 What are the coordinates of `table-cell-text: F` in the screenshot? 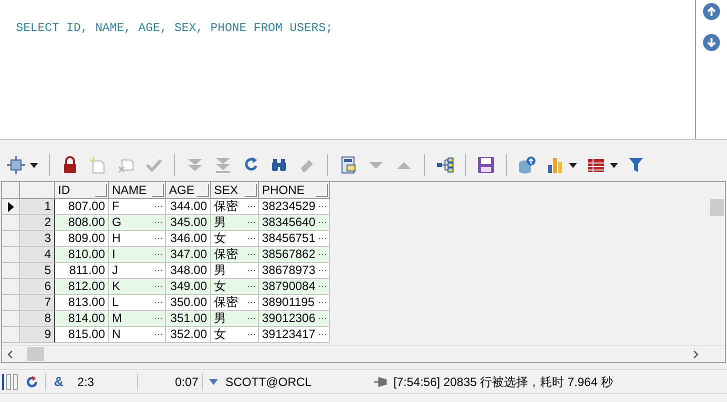 It's located at (115, 206).